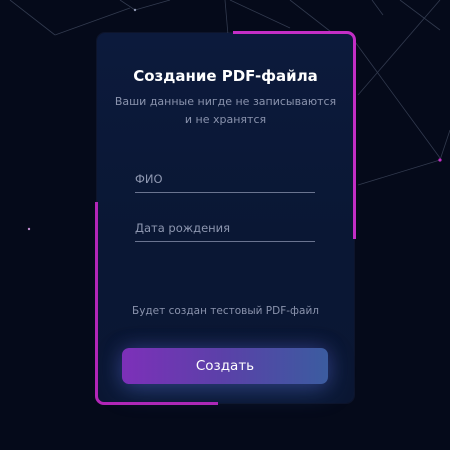 The width and height of the screenshot is (450, 450). Describe the element at coordinates (225, 76) in the screenshot. I see `form-title: Создание PDF-файла` at that location.